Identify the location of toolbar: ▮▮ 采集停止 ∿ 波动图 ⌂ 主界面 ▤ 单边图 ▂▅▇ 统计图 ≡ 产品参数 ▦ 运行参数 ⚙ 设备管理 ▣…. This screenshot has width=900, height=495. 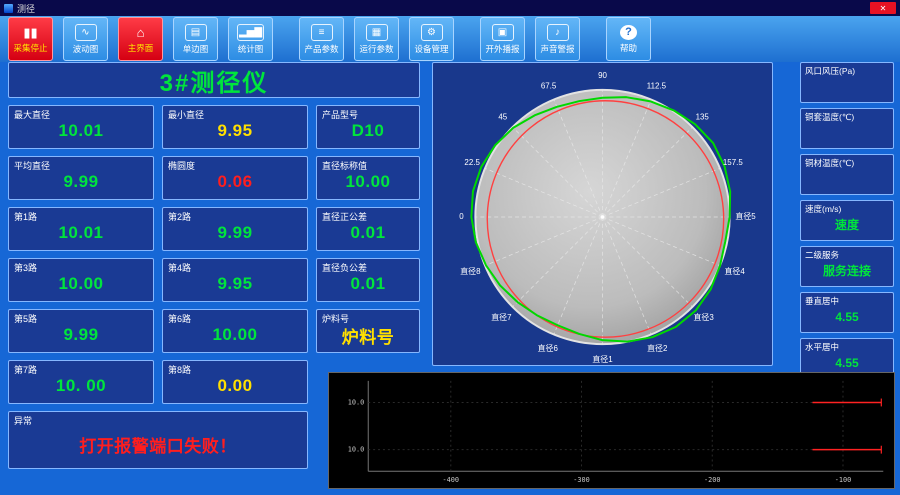
(450, 39).